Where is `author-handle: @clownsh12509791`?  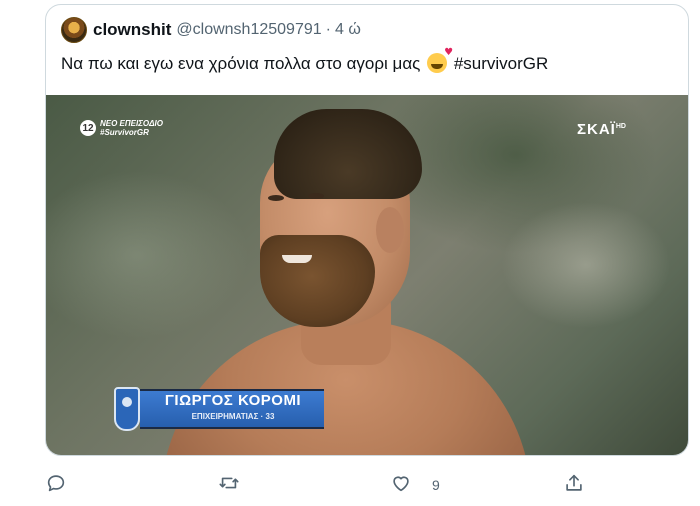 author-handle: @clownsh12509791 is located at coordinates (248, 30).